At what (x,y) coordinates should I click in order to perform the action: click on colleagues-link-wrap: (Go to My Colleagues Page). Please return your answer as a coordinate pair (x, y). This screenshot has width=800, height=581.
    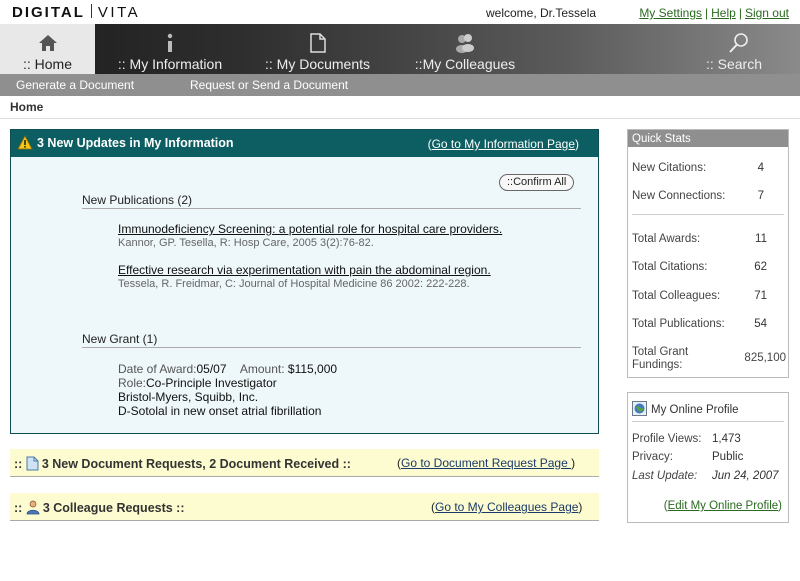
    Looking at the image, I should click on (507, 507).